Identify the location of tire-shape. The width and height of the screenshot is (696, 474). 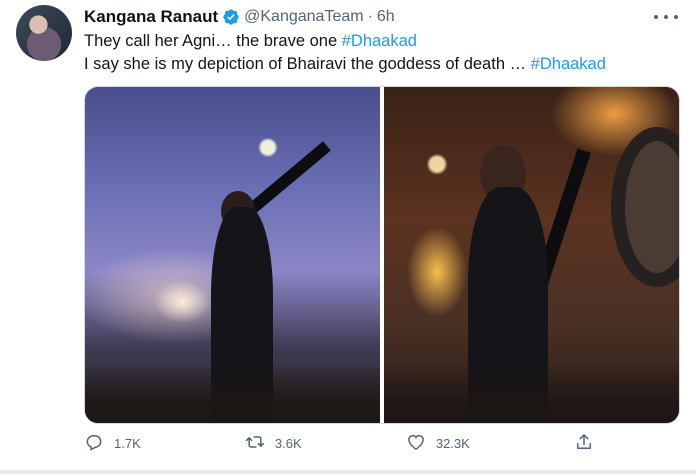
(645, 207).